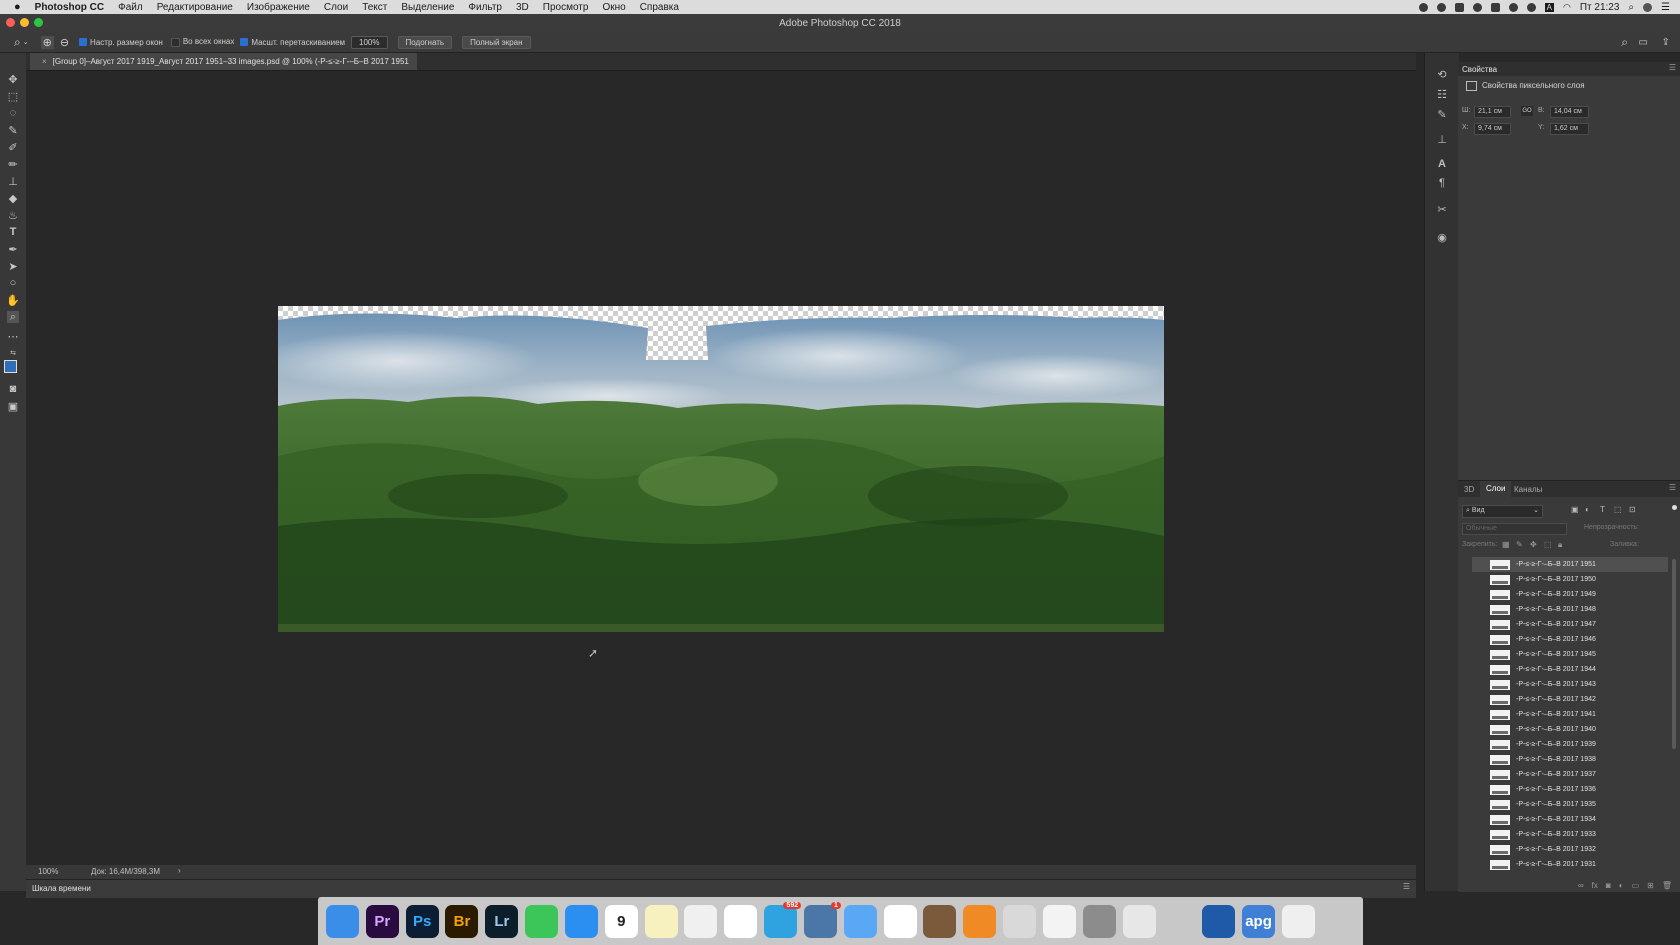 Image resolution: width=1680 pixels, height=945 pixels. I want to click on brush-settings-icon: ✎, so click(1442, 114).